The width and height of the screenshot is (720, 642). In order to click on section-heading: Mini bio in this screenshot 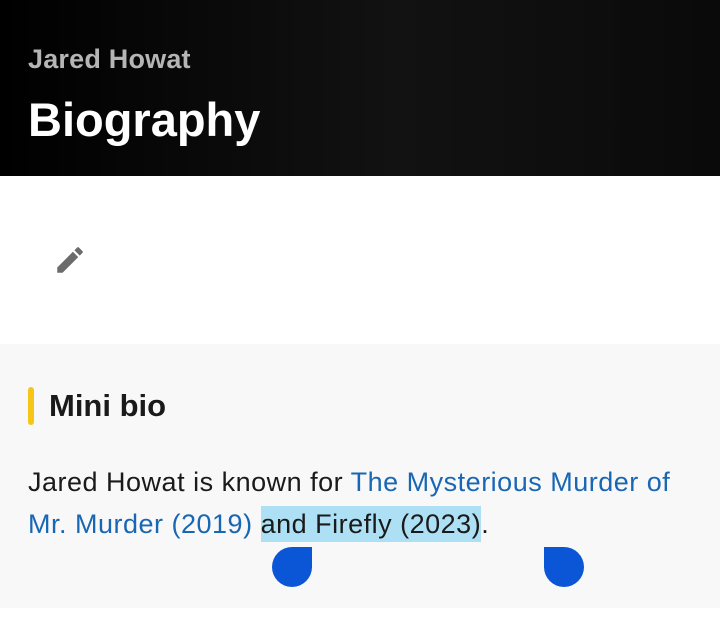, I will do `click(97, 406)`.